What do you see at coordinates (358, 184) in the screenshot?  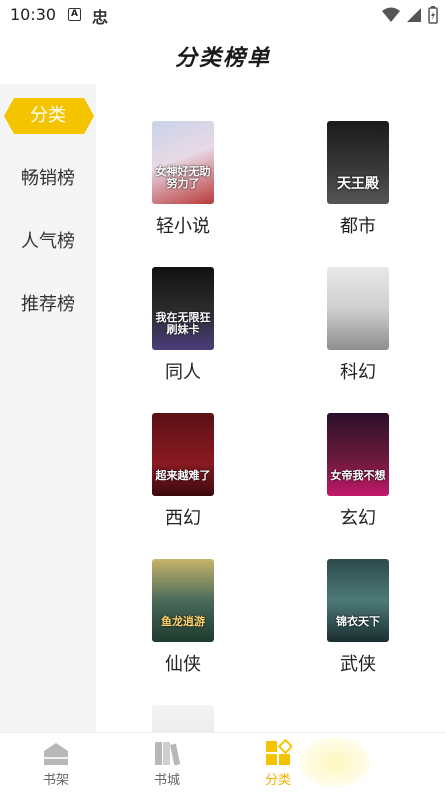 I see `cover-title: 天王殿` at bounding box center [358, 184].